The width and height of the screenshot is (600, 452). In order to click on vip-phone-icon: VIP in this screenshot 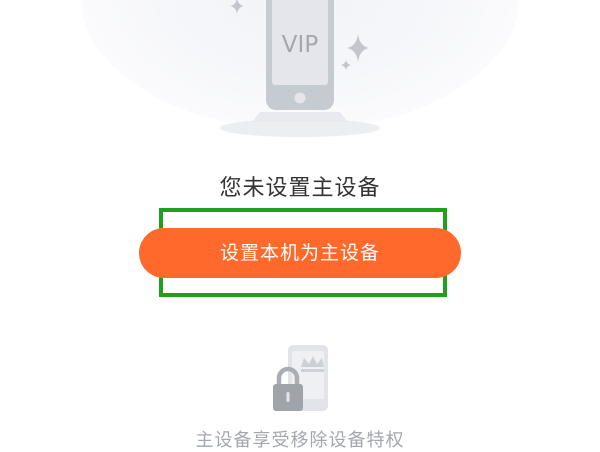, I will do `click(300, 68)`.